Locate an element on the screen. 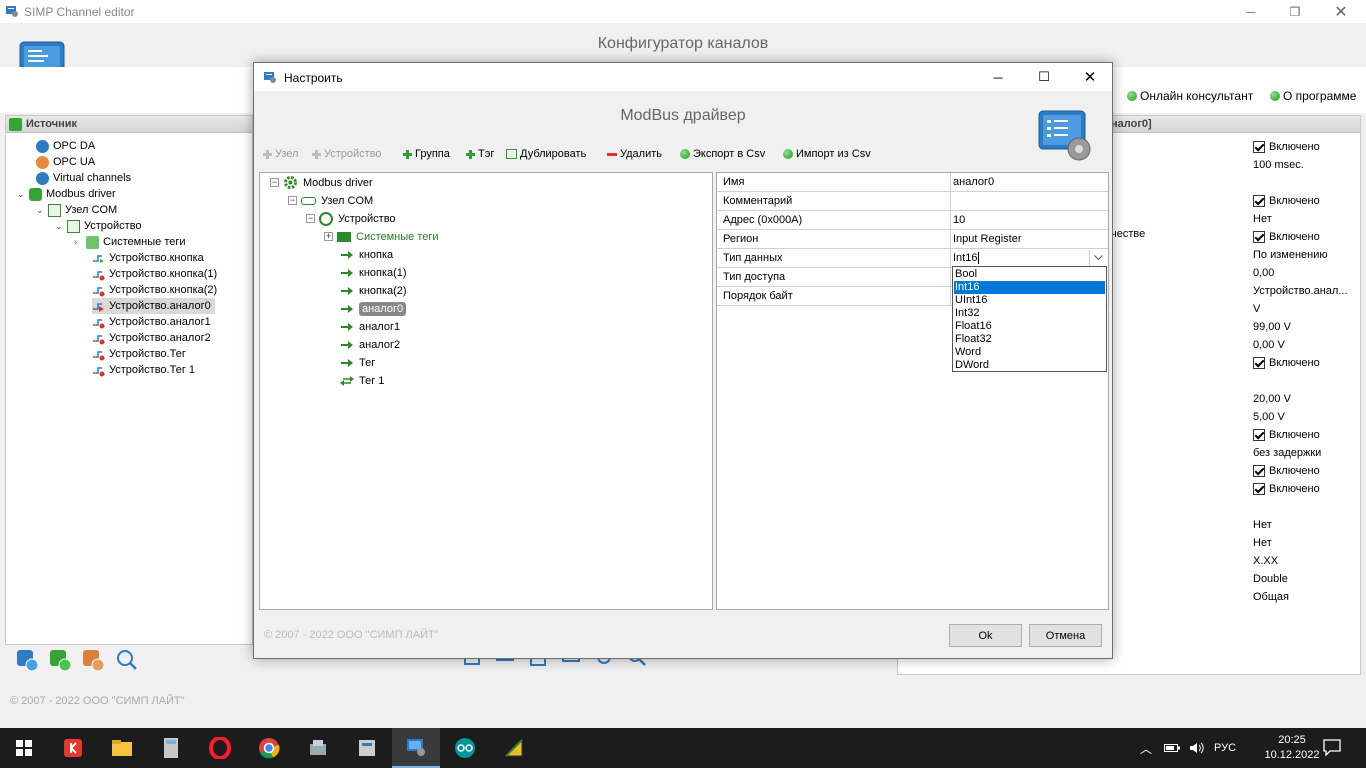  start-button is located at coordinates (24, 748).